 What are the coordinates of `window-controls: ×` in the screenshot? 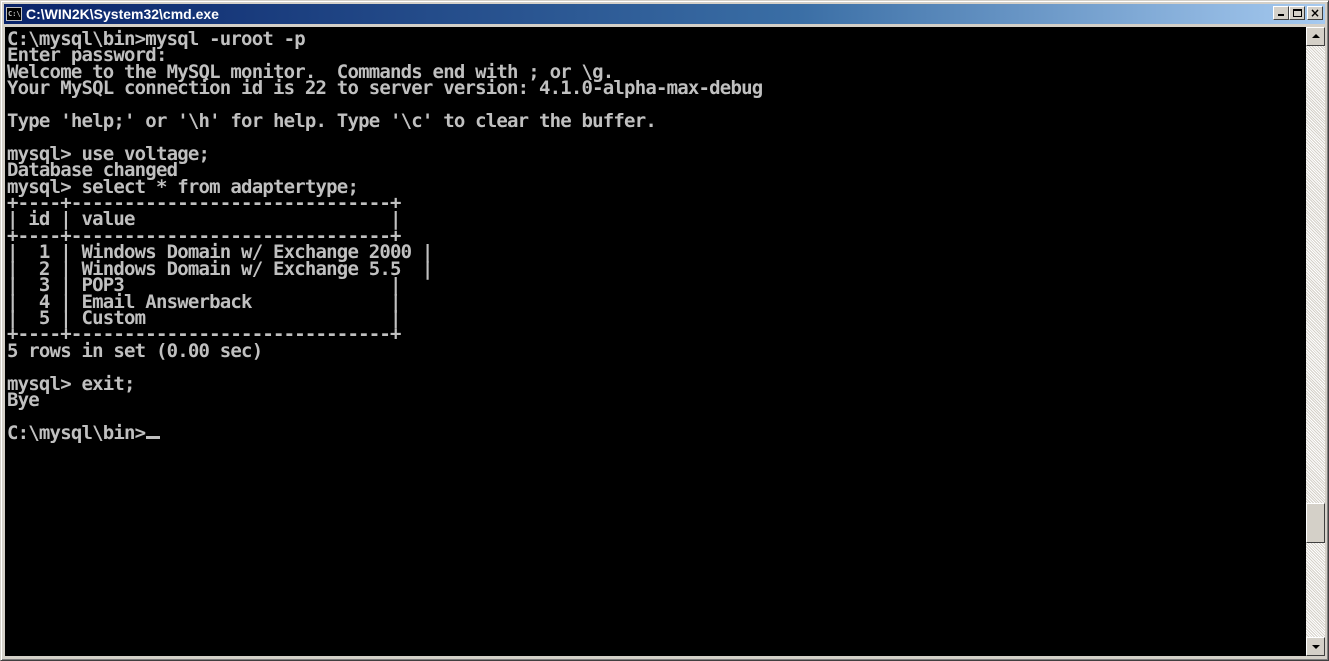 It's located at (1298, 13).